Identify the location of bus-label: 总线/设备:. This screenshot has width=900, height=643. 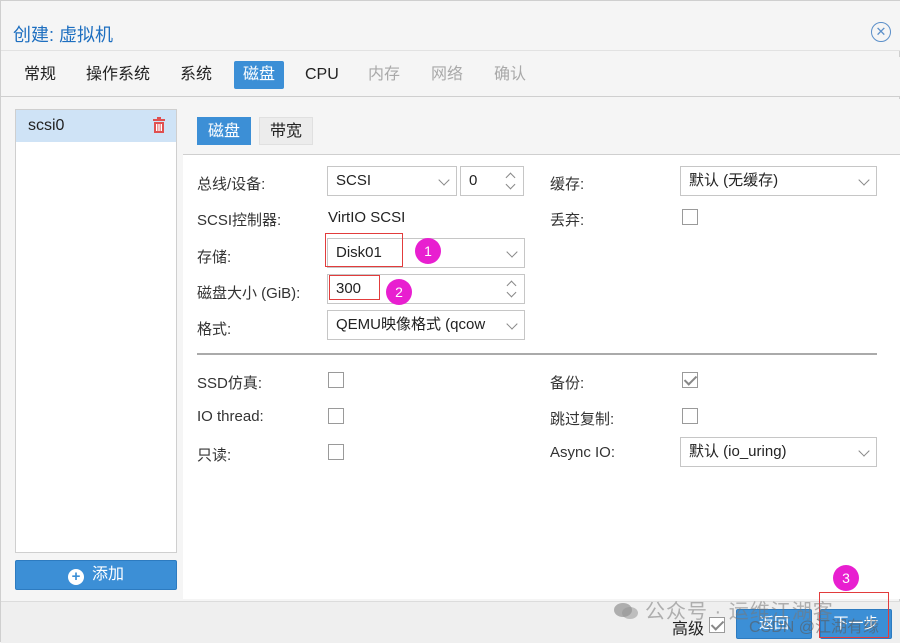
(231, 184).